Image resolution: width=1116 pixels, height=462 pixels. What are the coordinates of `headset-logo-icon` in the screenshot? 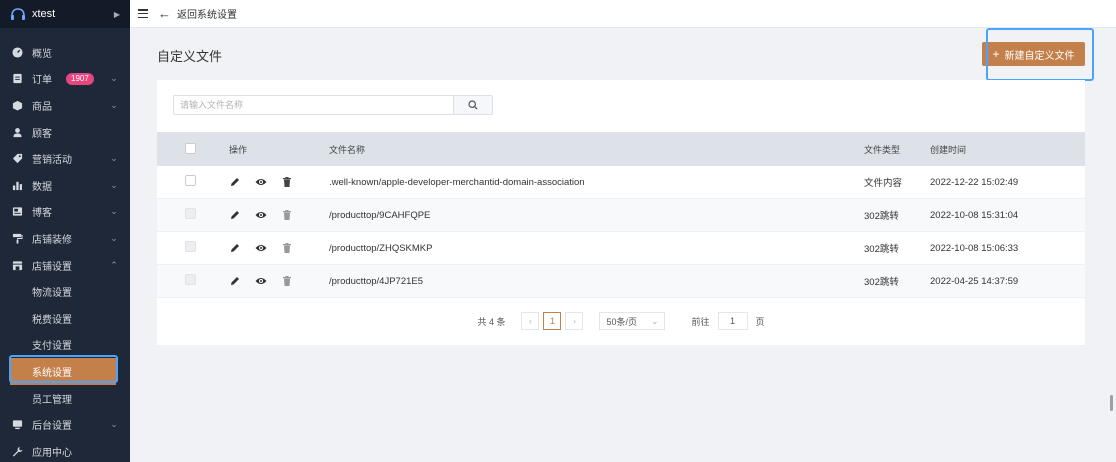 It's located at (18, 14).